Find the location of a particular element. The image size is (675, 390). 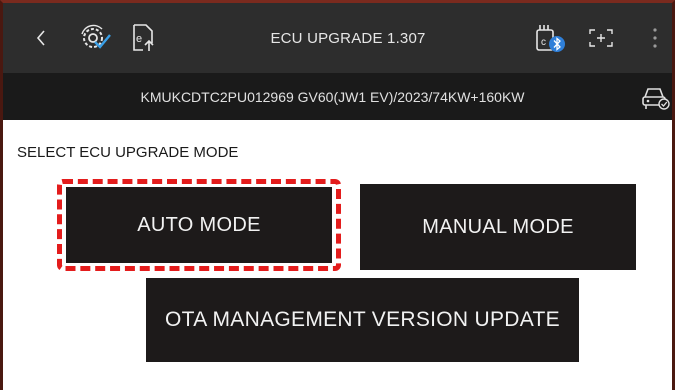

svg-text: c is located at coordinates (543, 42).